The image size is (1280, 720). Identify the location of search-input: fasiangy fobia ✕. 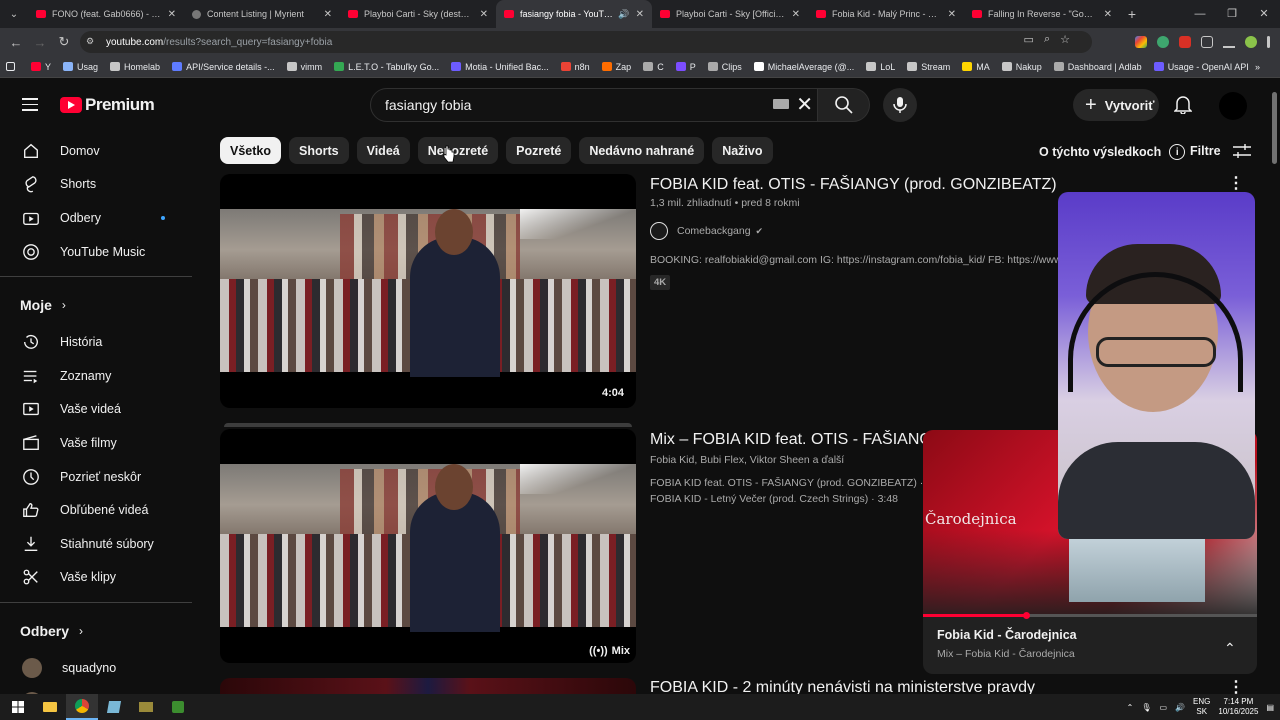
(594, 105).